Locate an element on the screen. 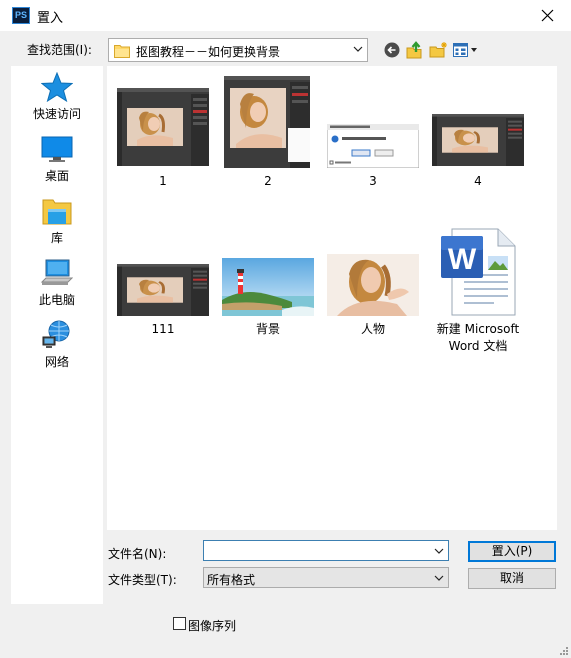 The width and height of the screenshot is (571, 658). file-name-label: 文件名(N): is located at coordinates (137, 554).